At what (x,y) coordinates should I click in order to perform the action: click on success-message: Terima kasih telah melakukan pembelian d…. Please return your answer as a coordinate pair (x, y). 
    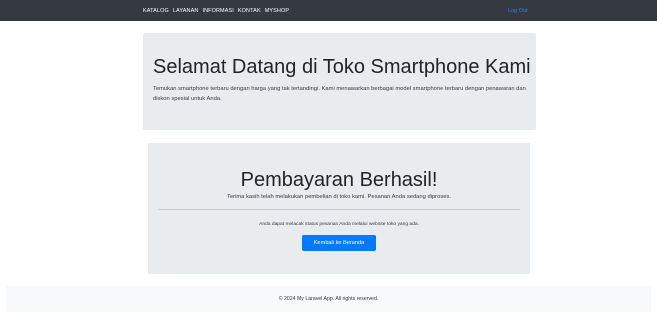
    Looking at the image, I should click on (339, 197).